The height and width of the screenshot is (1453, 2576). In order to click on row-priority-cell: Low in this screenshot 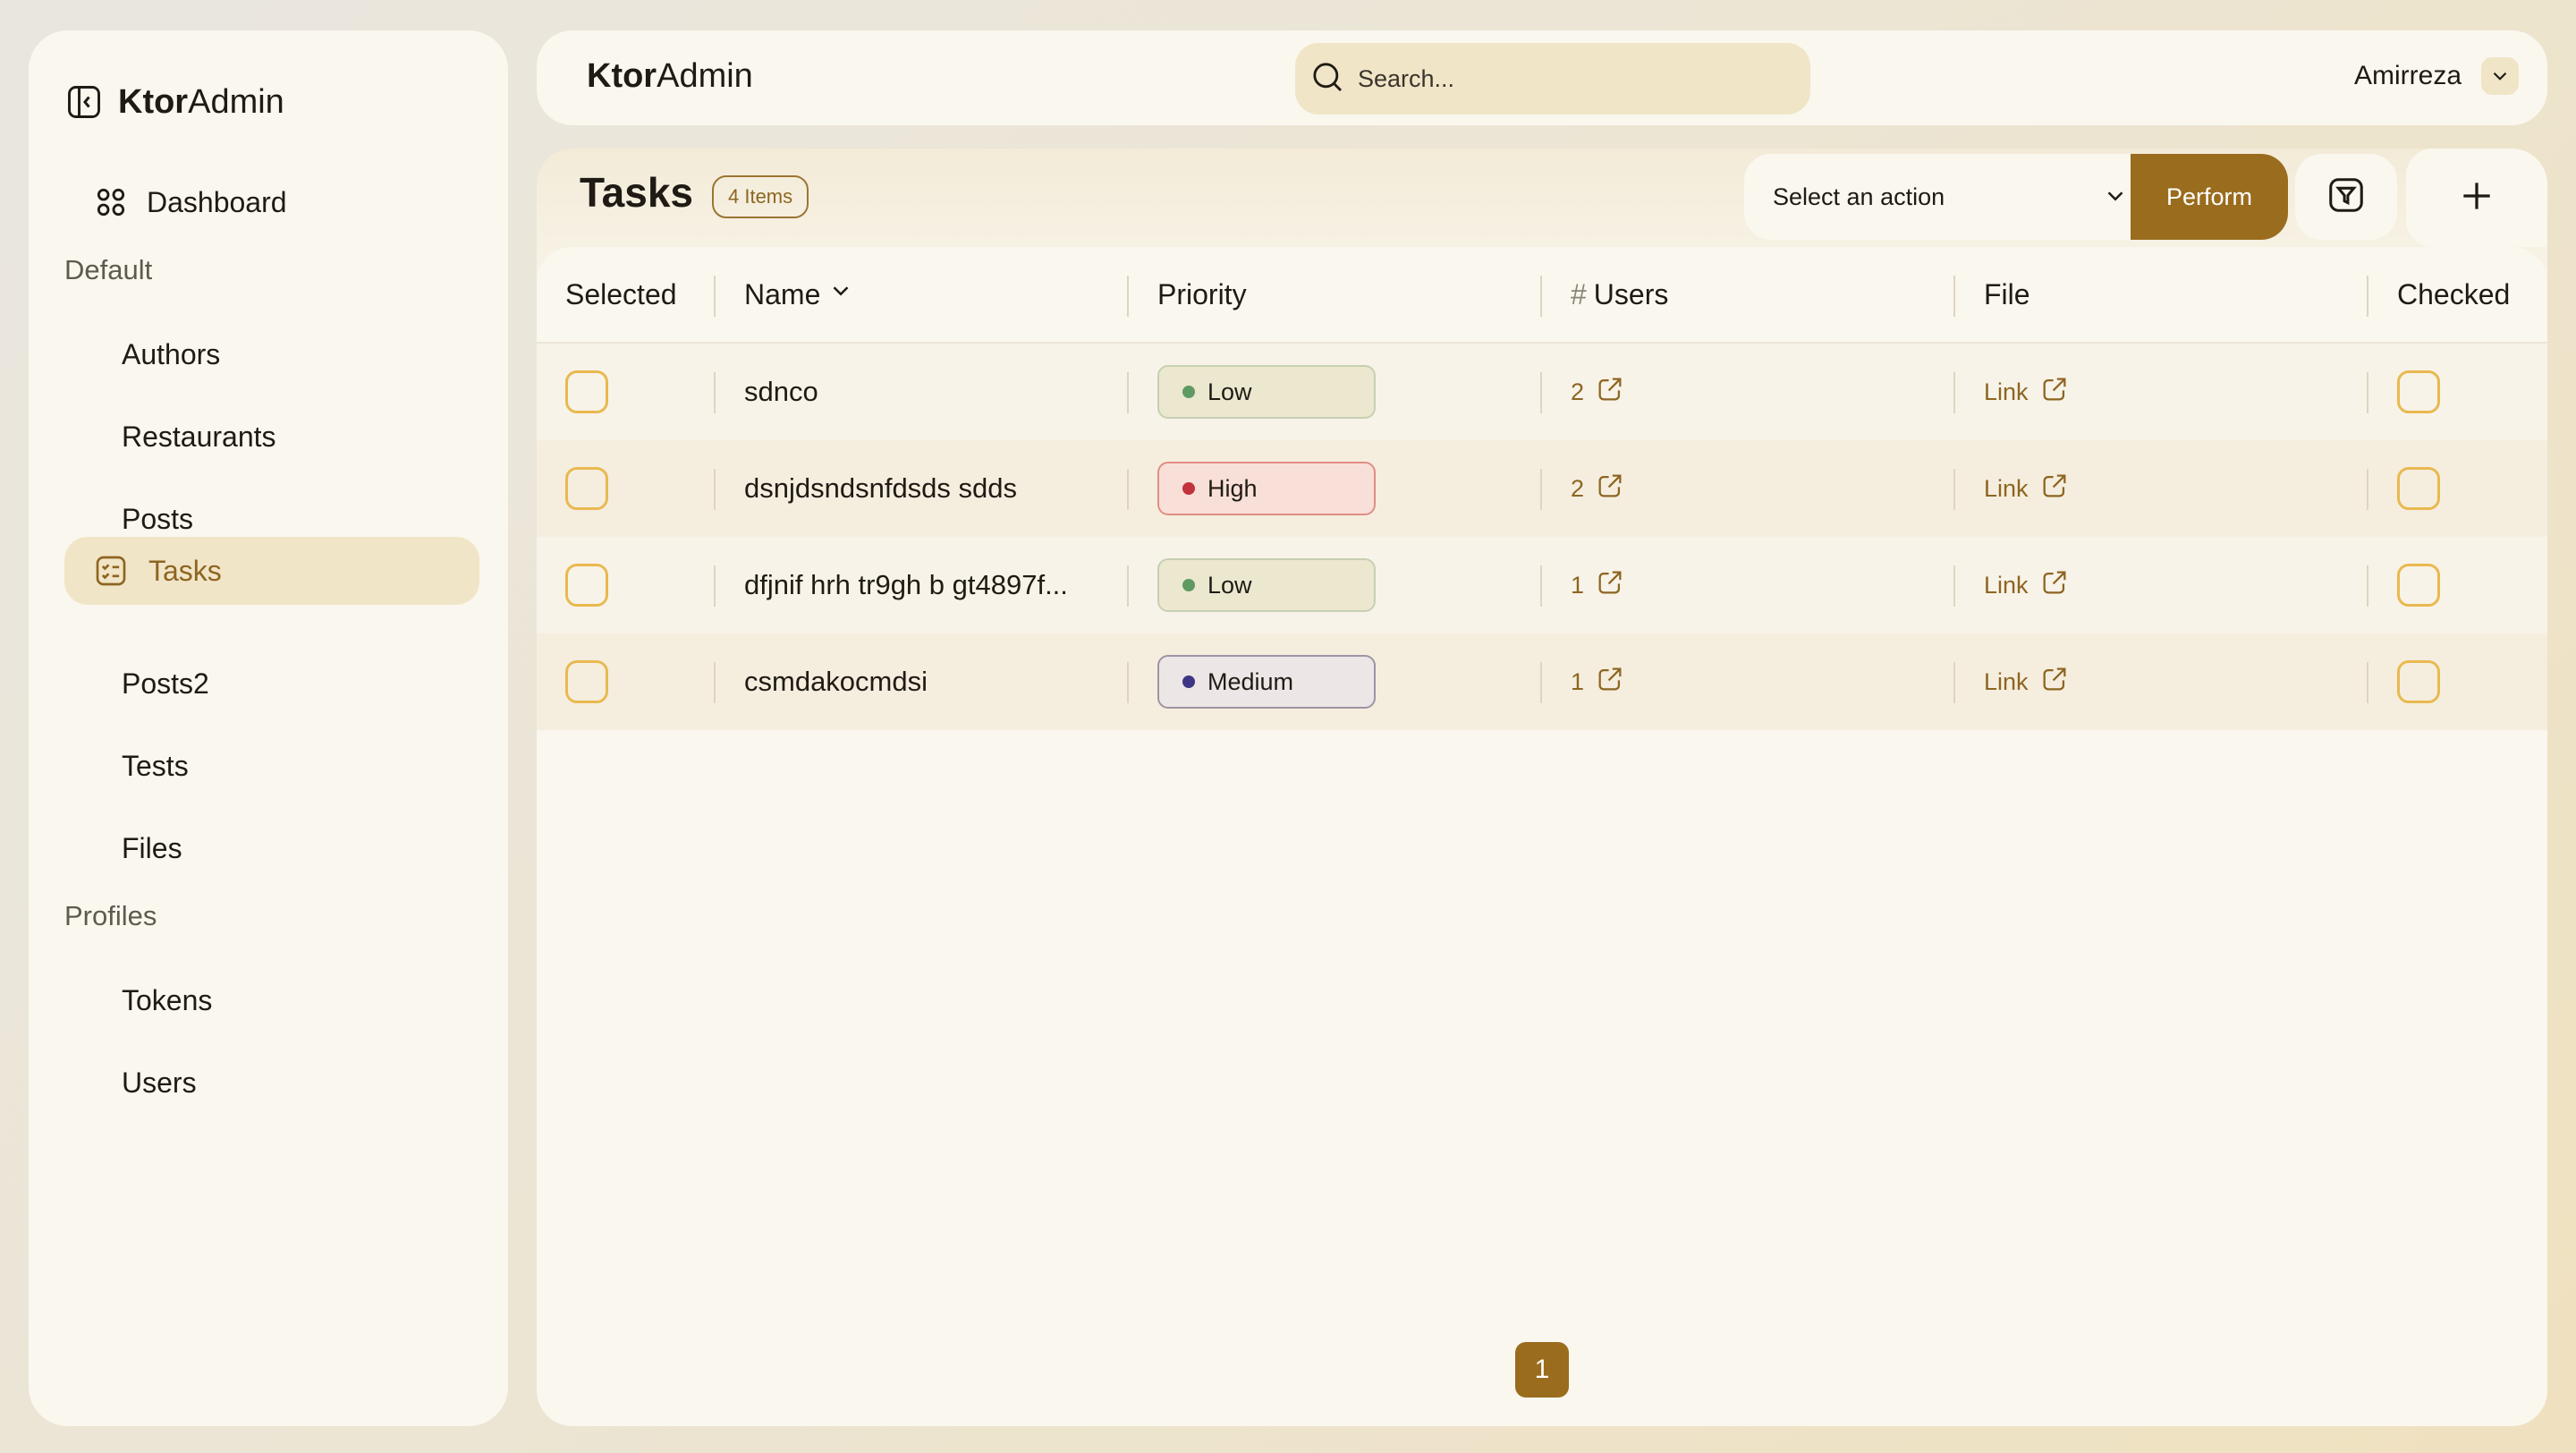, I will do `click(1266, 585)`.